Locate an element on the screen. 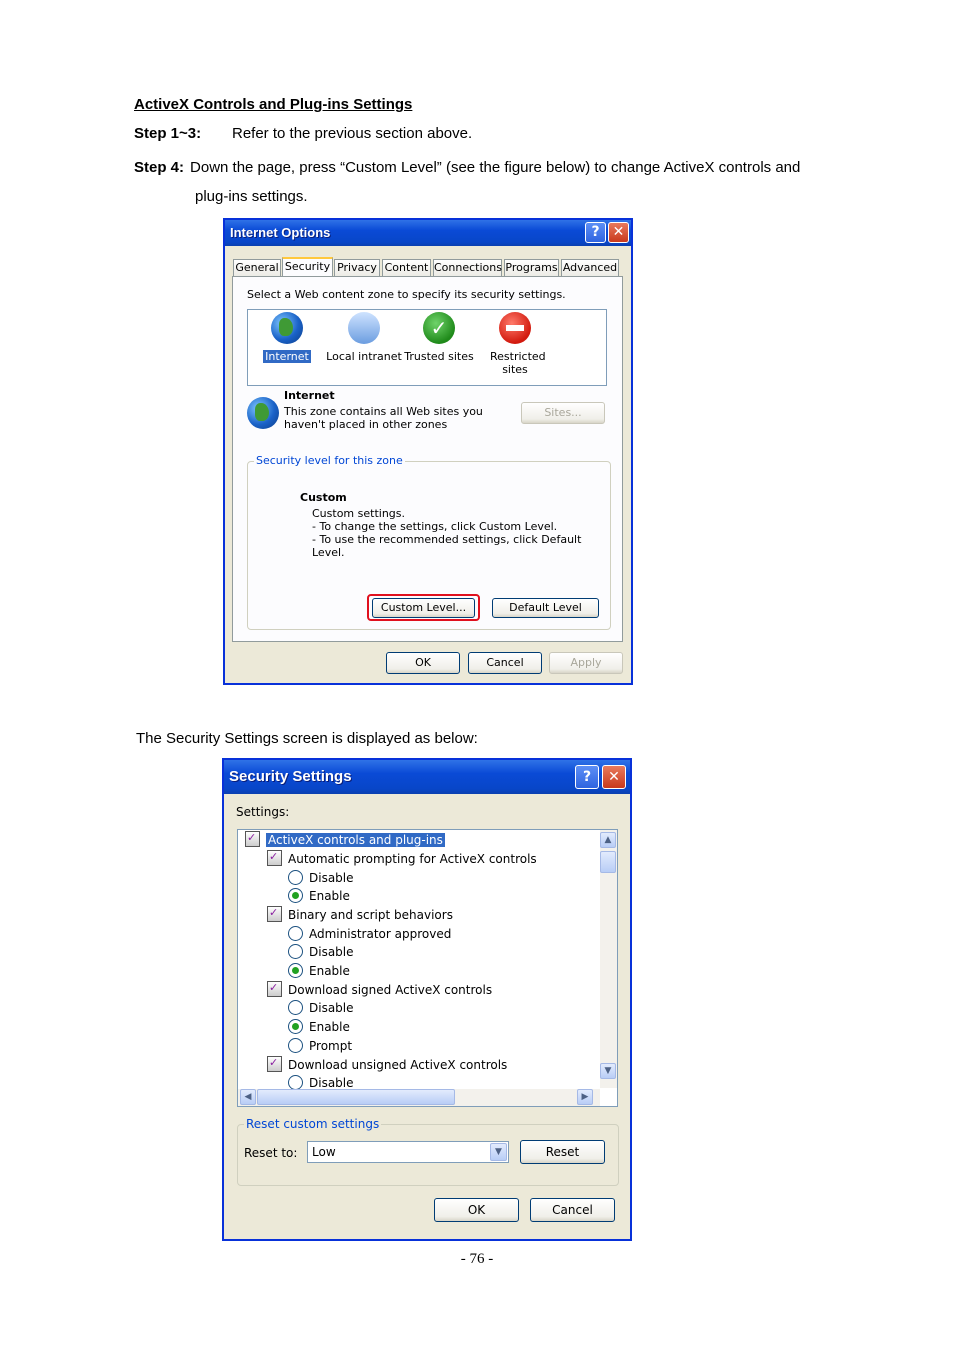 This screenshot has width=954, height=1350. scroll-down-icon: ▼ is located at coordinates (608, 1071).